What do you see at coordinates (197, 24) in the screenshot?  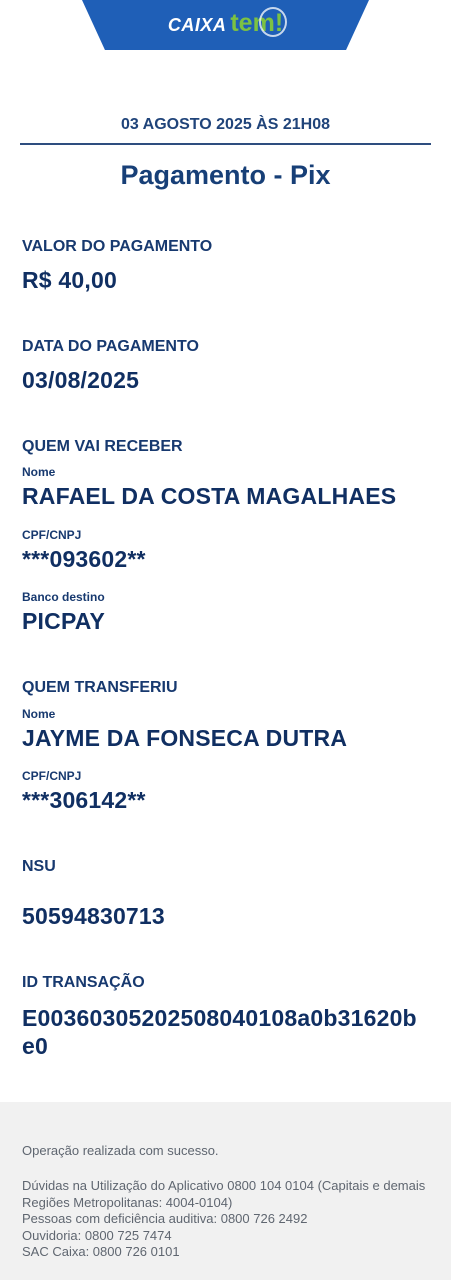 I see `logo-caixa-text: CAIXA` at bounding box center [197, 24].